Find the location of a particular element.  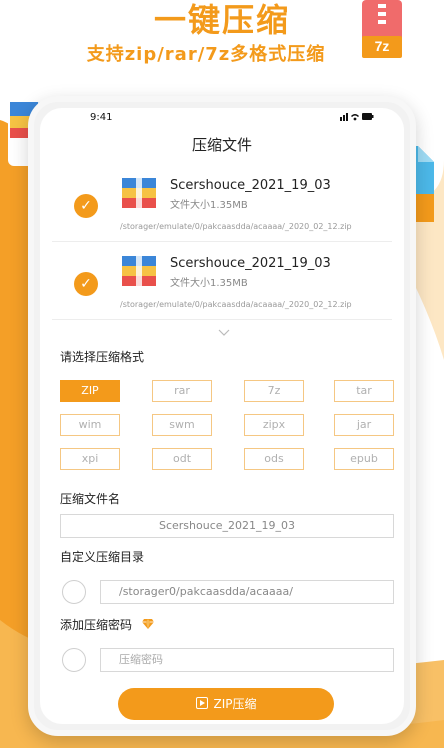

format-option-7z: 7z is located at coordinates (274, 391).